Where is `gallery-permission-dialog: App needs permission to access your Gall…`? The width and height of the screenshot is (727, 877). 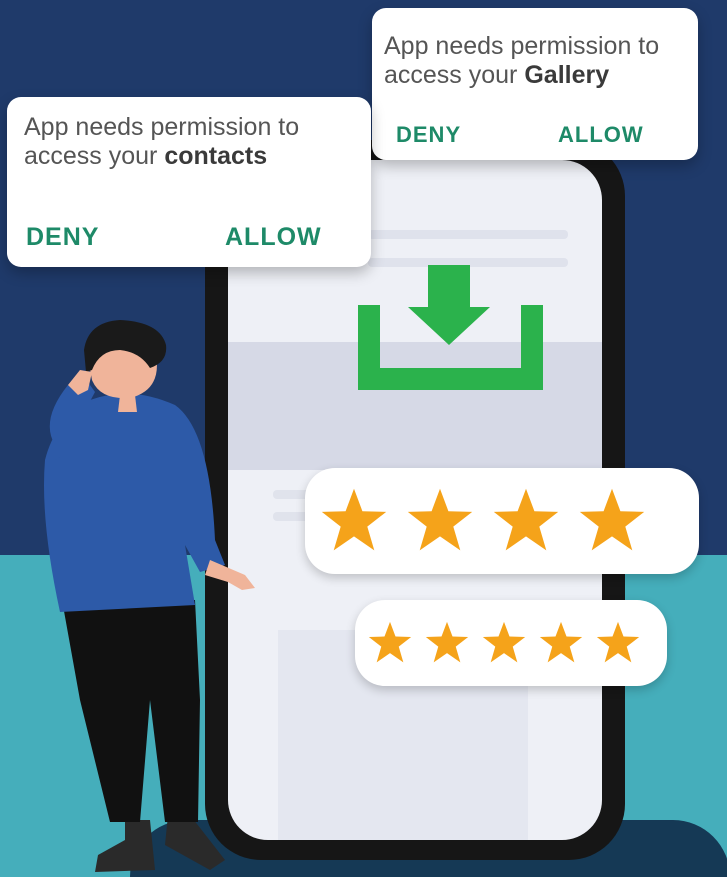
gallery-permission-dialog: App needs permission to access your Gall… is located at coordinates (535, 84).